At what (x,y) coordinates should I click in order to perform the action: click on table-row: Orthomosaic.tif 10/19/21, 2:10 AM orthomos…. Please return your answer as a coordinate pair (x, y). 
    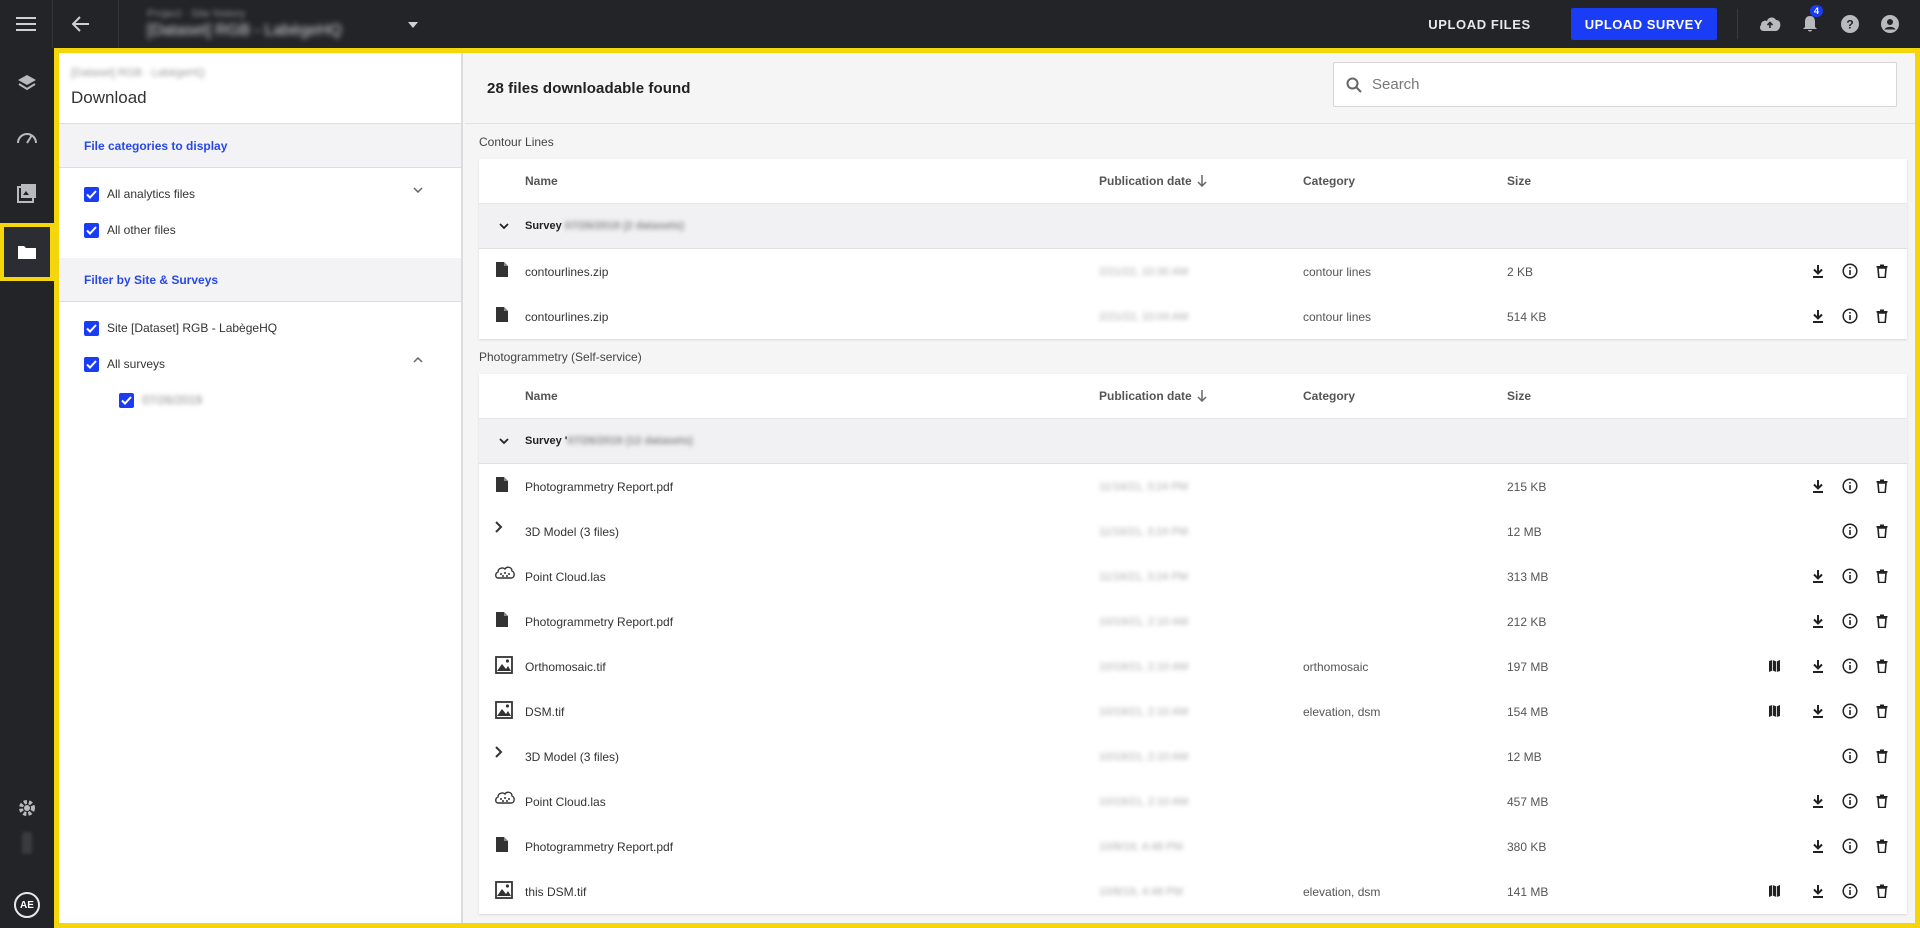
    Looking at the image, I should click on (1193, 666).